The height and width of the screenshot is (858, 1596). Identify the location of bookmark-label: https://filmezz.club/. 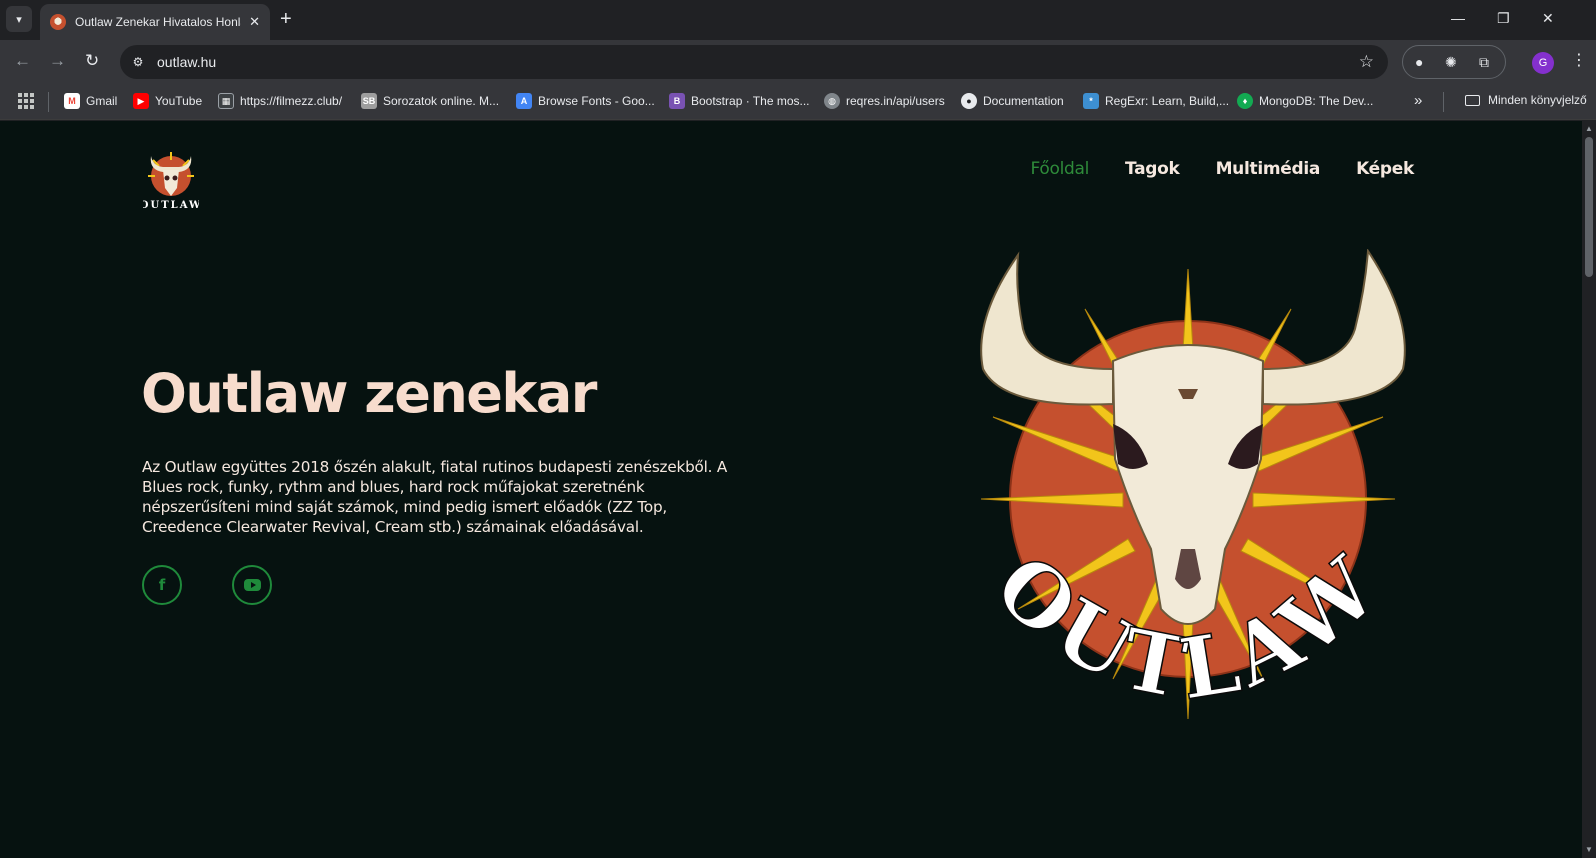
(291, 101).